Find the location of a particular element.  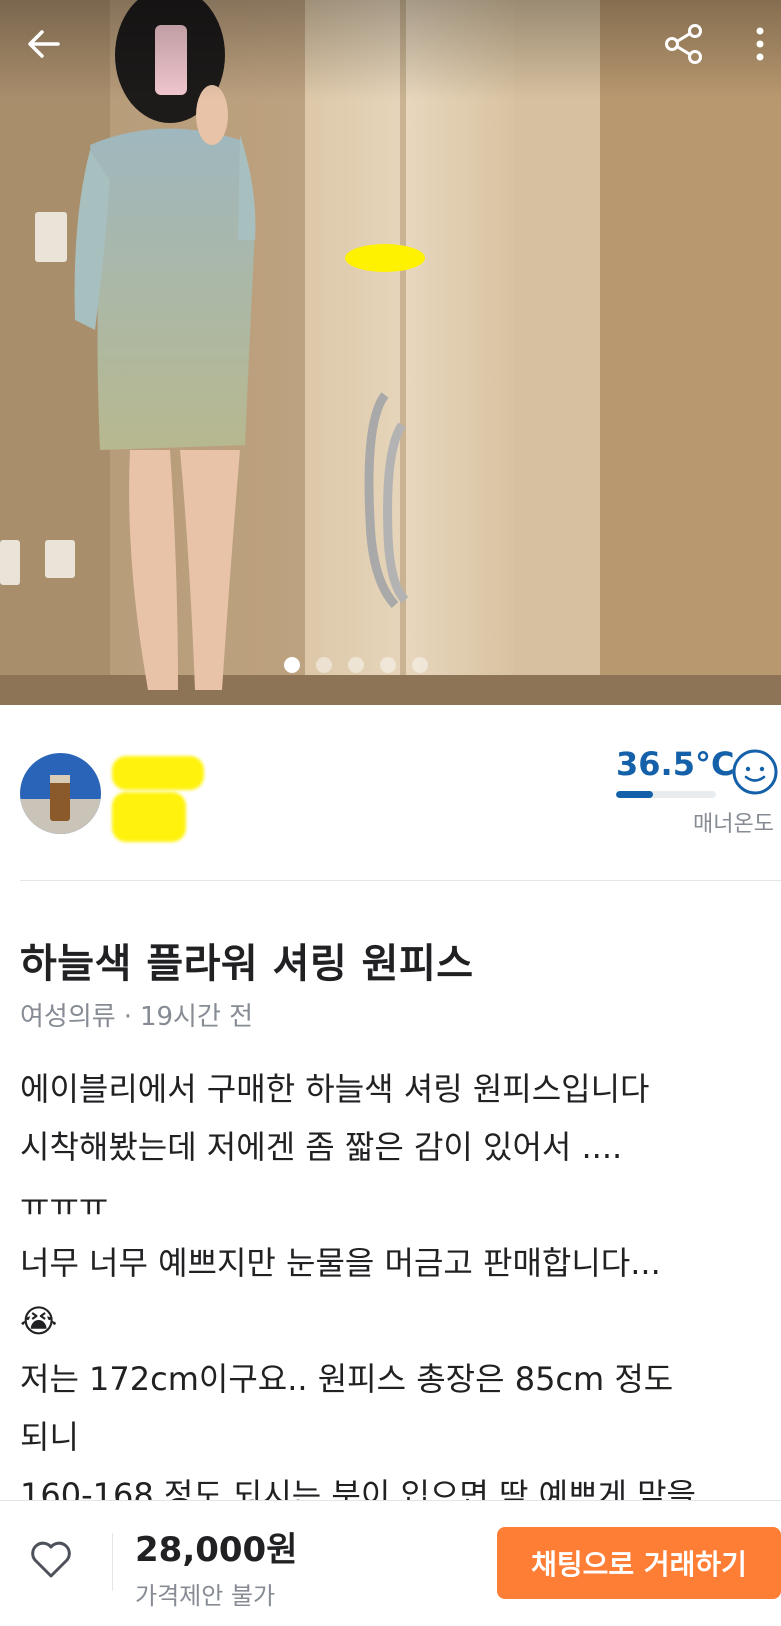

share-icon is located at coordinates (683, 44).